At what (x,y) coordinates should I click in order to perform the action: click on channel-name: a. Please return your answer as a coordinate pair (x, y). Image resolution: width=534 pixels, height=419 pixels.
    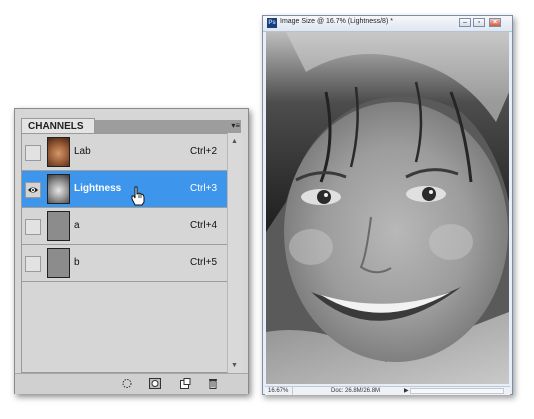
    Looking at the image, I should click on (77, 225).